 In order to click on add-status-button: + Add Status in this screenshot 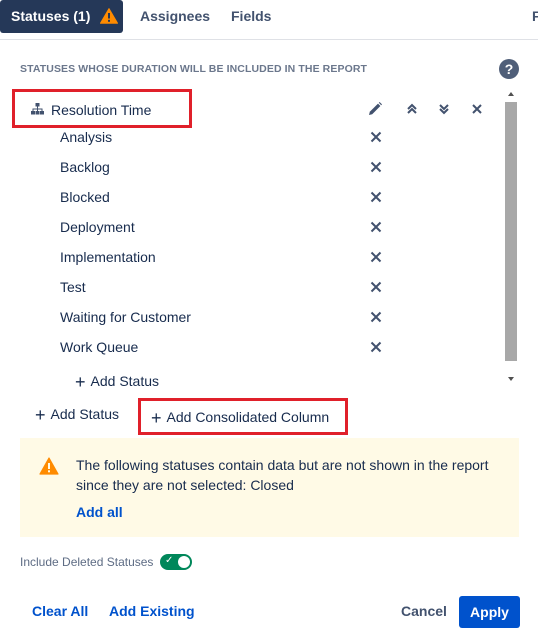, I will do `click(77, 415)`.